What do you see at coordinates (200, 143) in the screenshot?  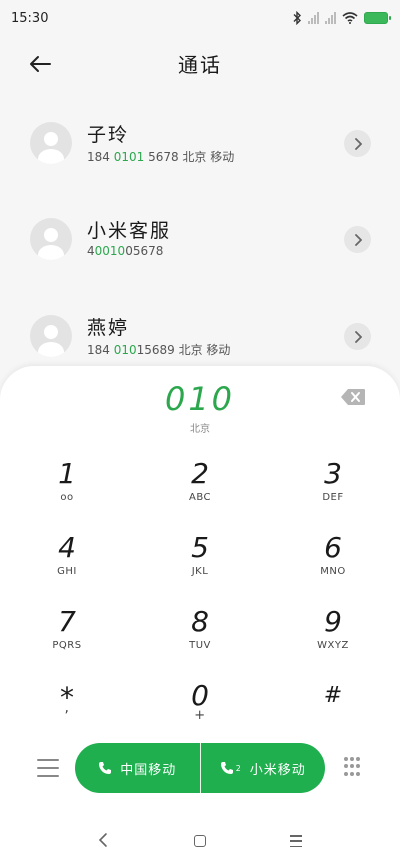 I see `list-item: 子玲 184 0101 5678 北京 移动` at bounding box center [200, 143].